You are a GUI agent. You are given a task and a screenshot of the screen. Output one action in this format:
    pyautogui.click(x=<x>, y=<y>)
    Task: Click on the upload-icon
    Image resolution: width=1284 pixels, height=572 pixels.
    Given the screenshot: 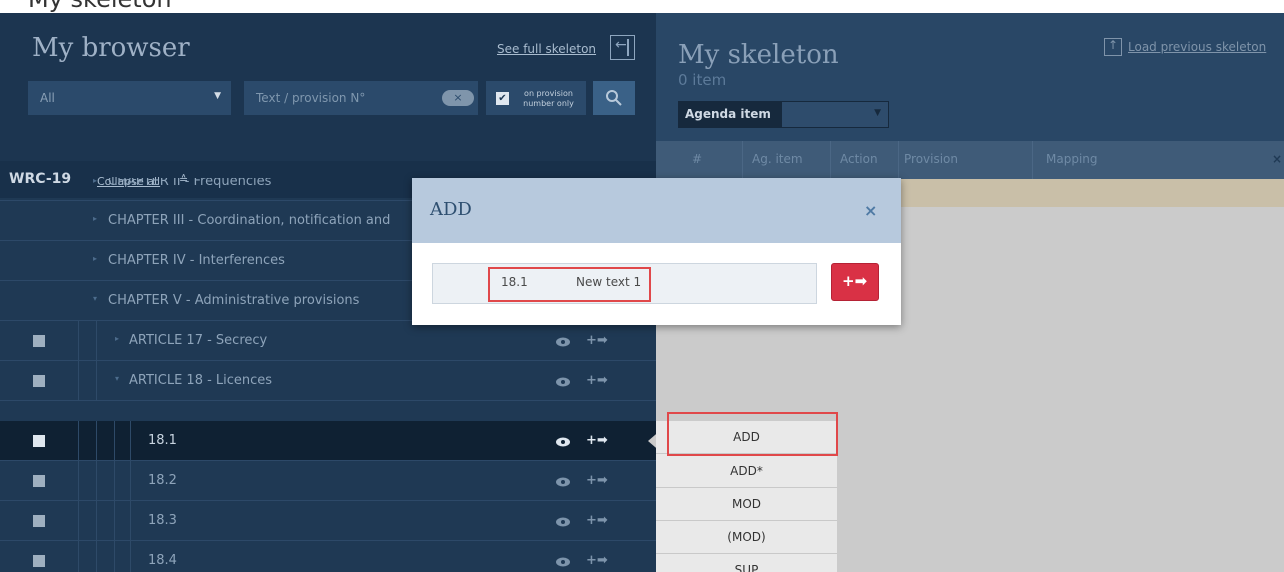 What is the action you would take?
    pyautogui.click(x=1113, y=47)
    